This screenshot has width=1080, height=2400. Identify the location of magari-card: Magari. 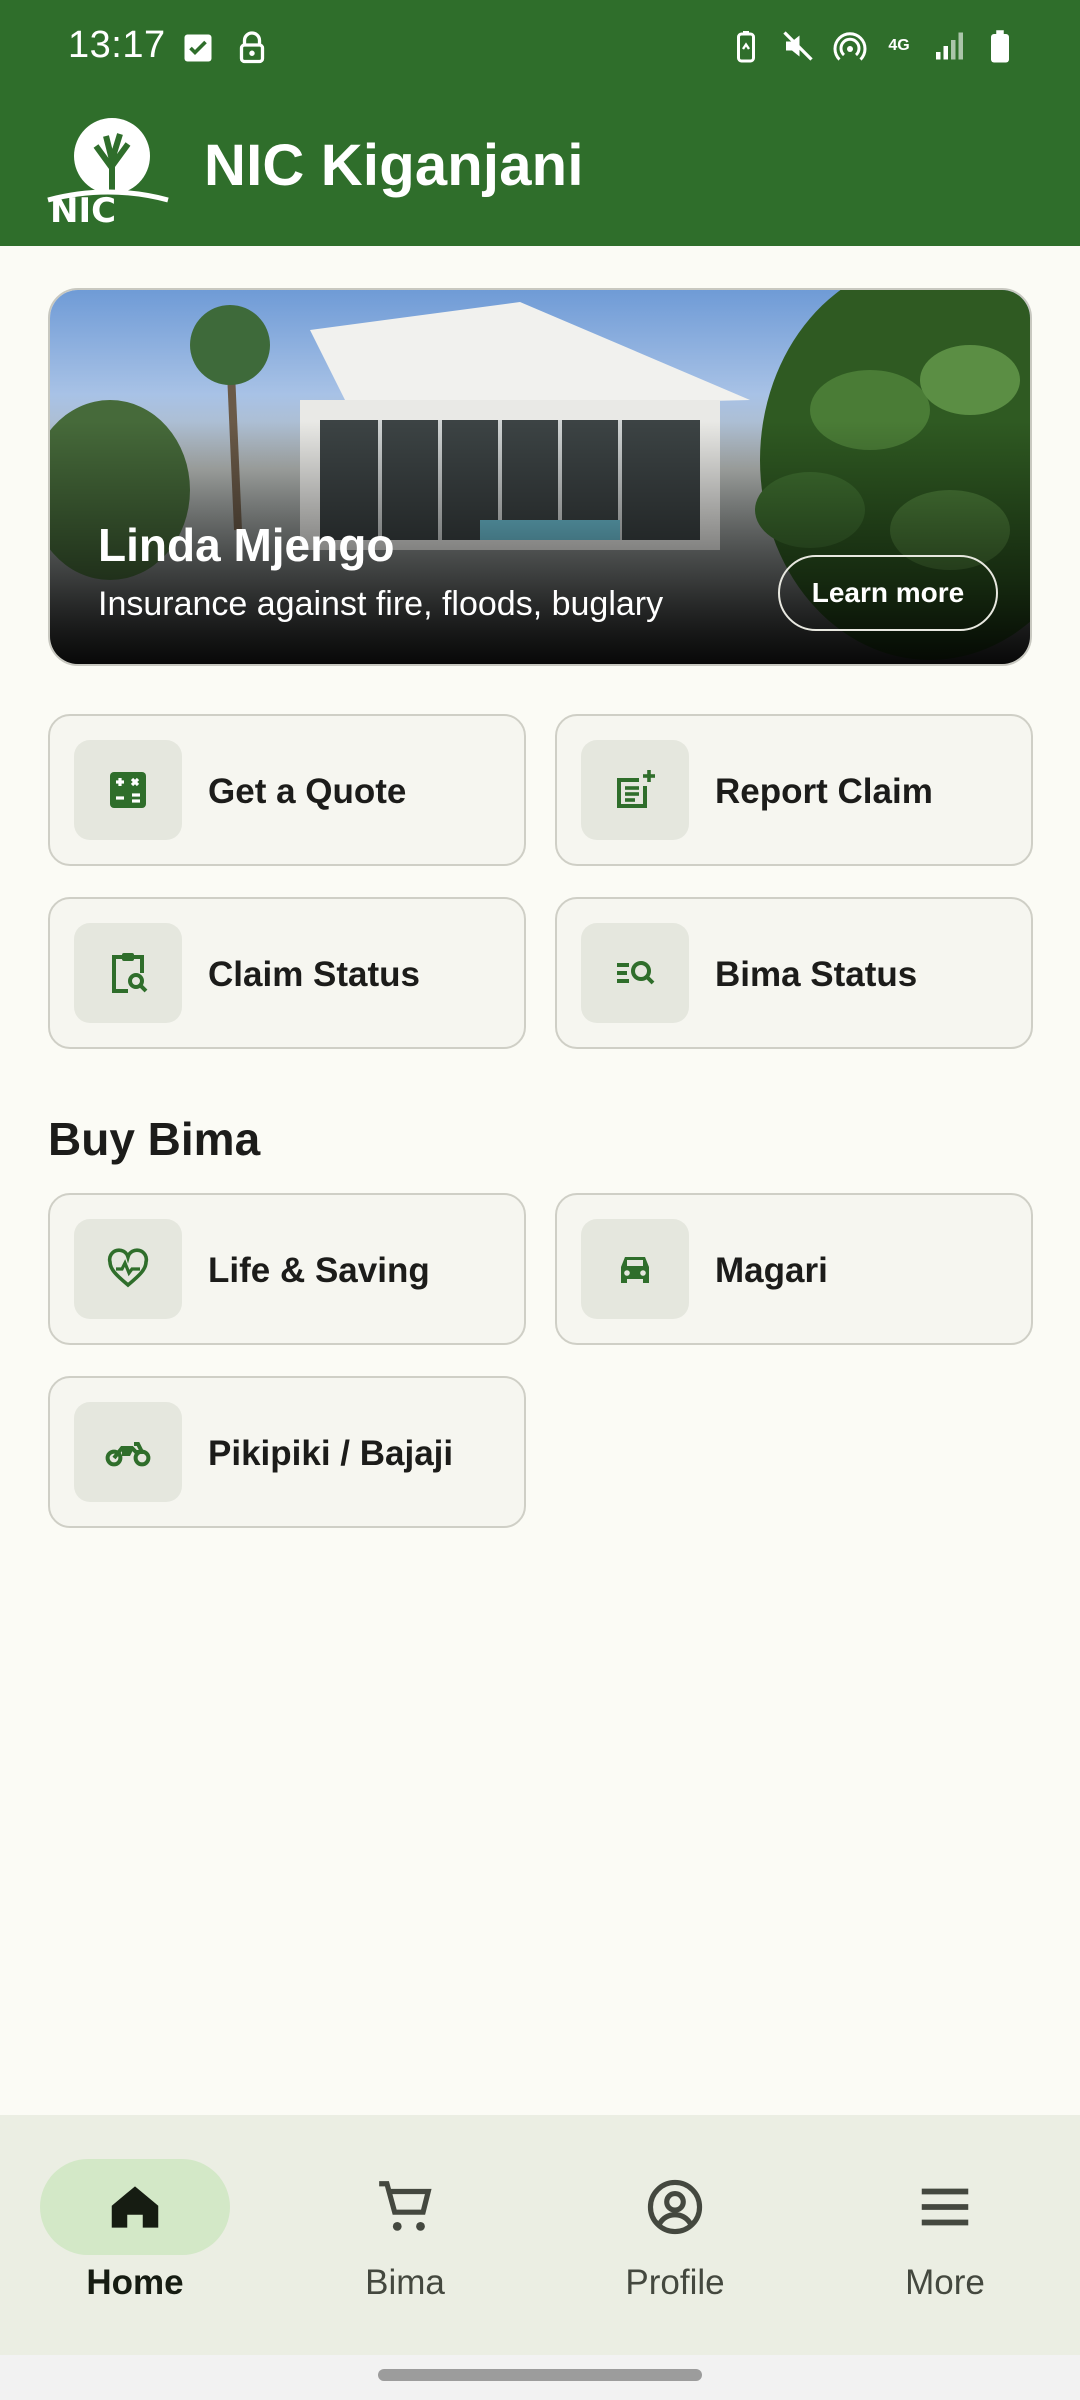
(794, 1269).